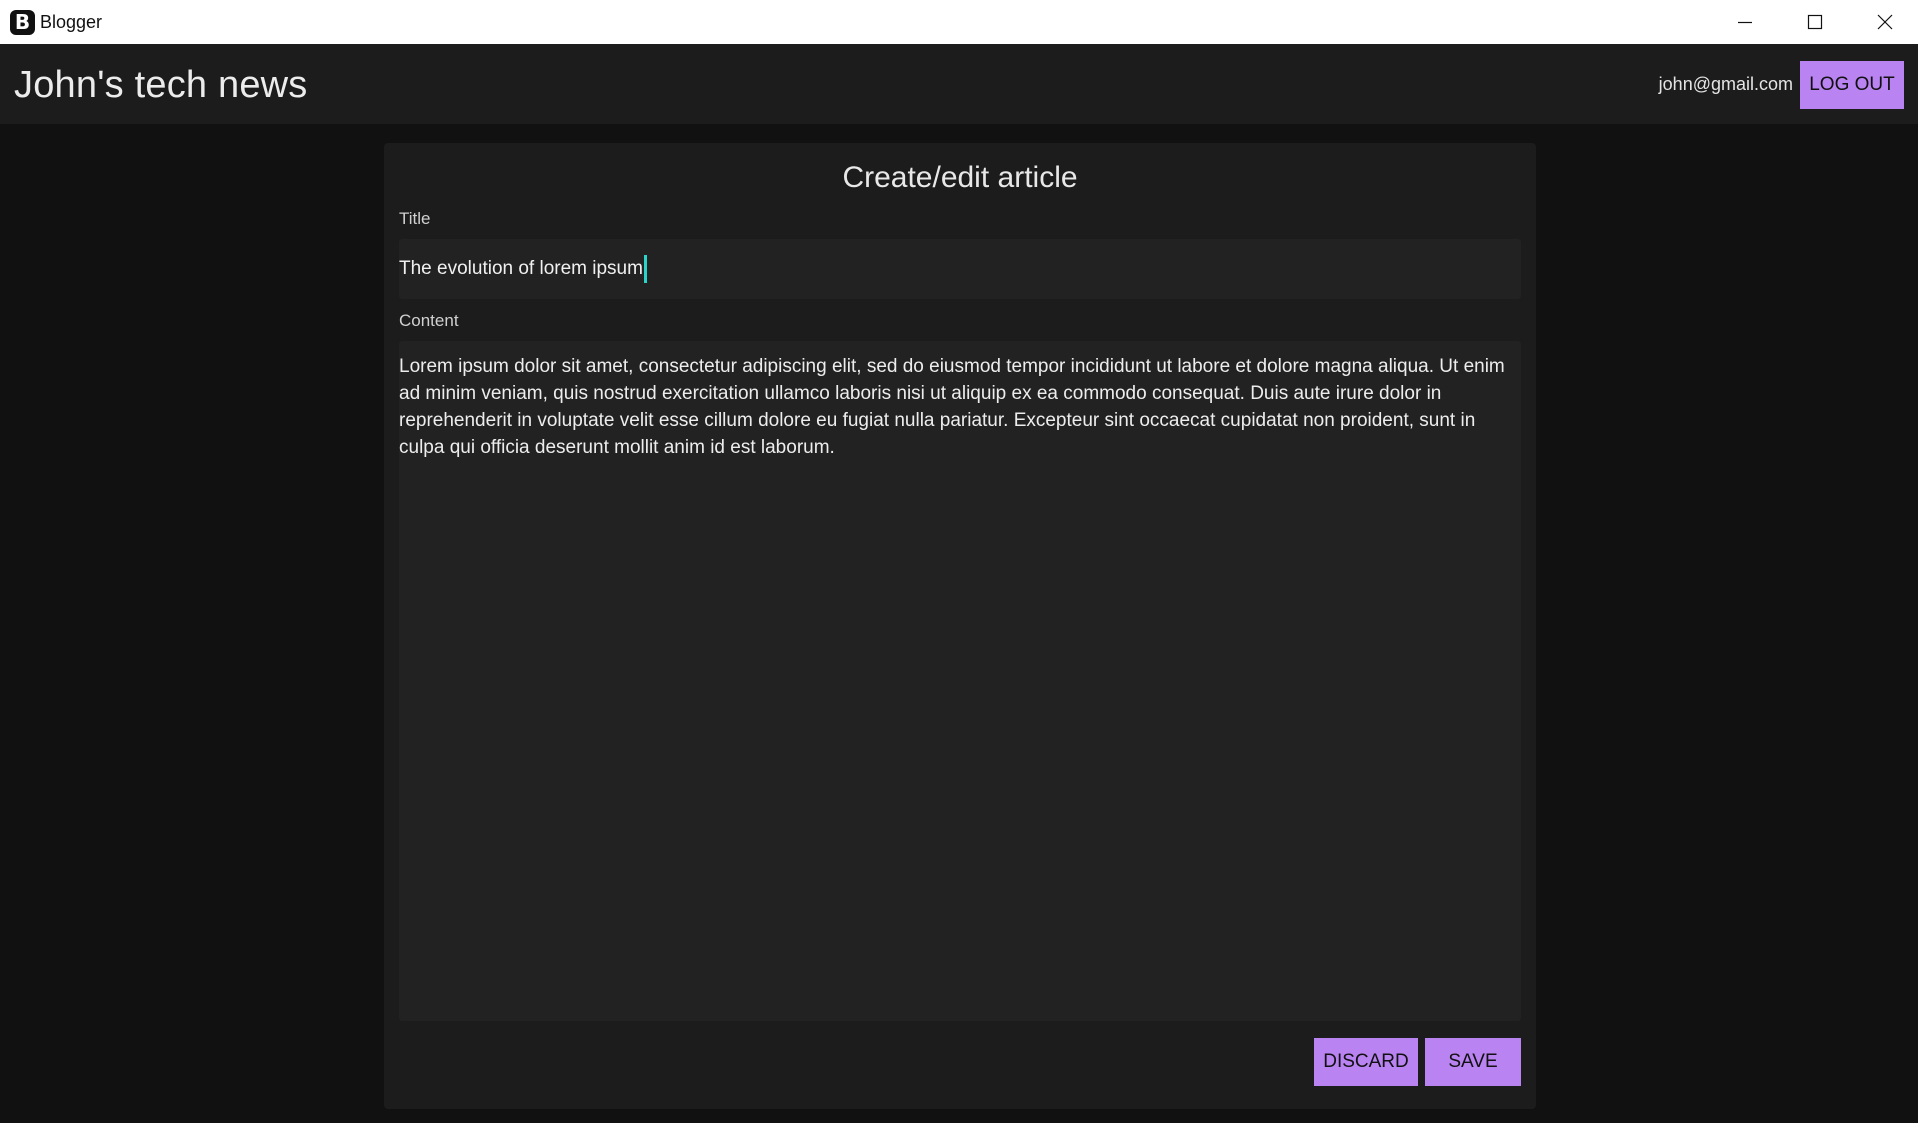 This screenshot has height=1123, width=1918. I want to click on blog-title: John's tech news, so click(161, 85).